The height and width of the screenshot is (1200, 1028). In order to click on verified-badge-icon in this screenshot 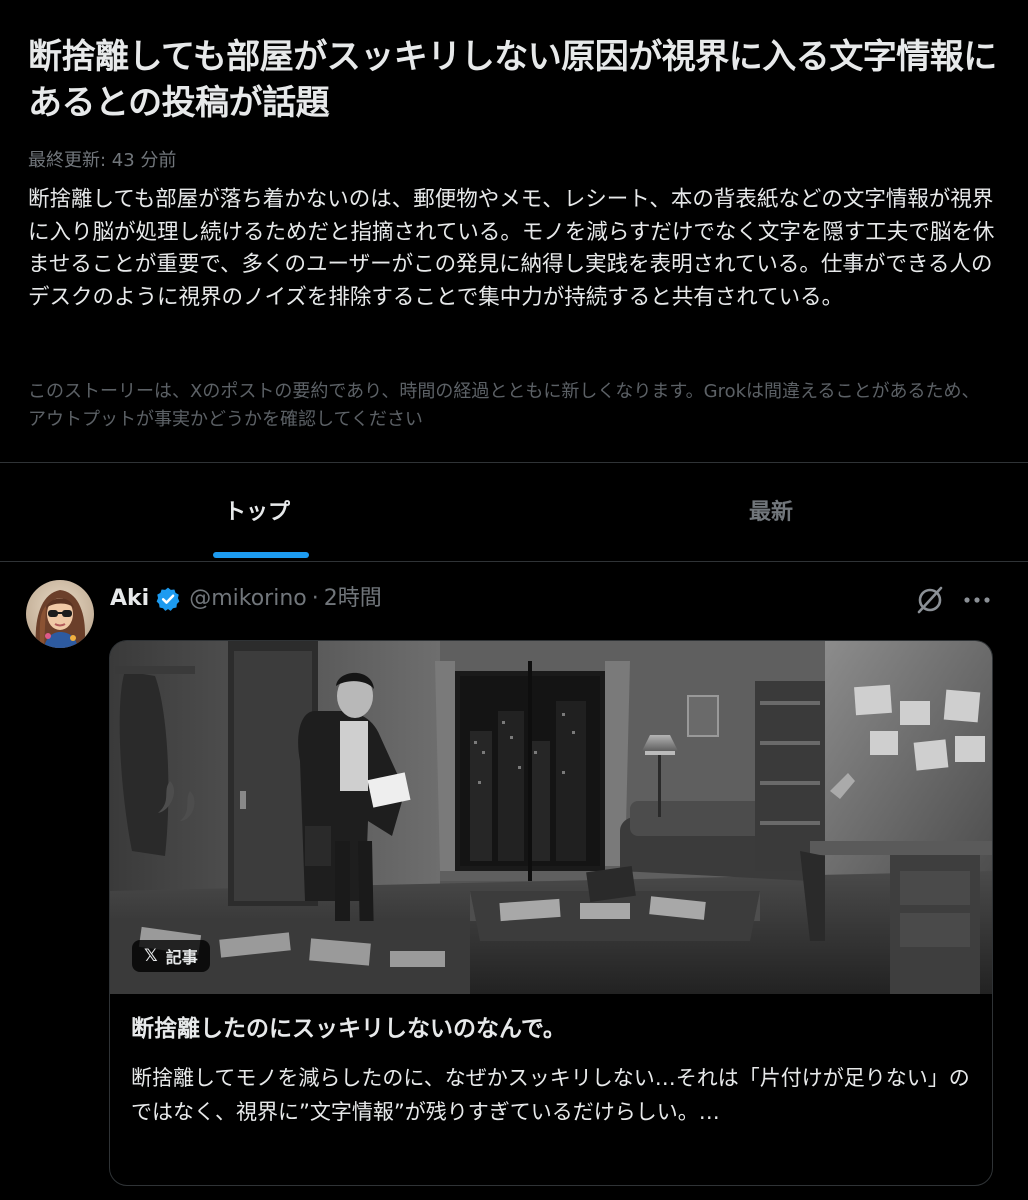, I will do `click(168, 599)`.